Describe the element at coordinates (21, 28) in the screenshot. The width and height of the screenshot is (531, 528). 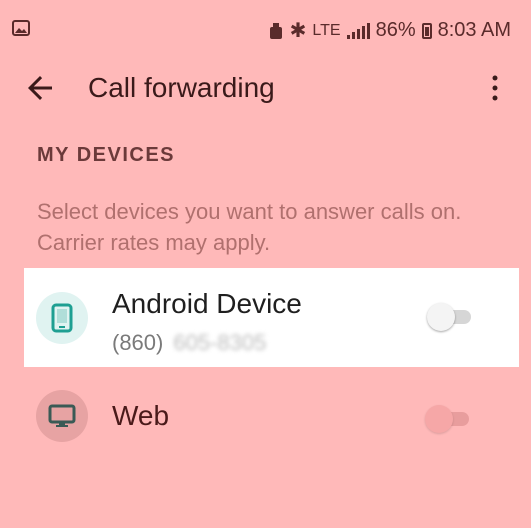
I see `image-icon` at that location.